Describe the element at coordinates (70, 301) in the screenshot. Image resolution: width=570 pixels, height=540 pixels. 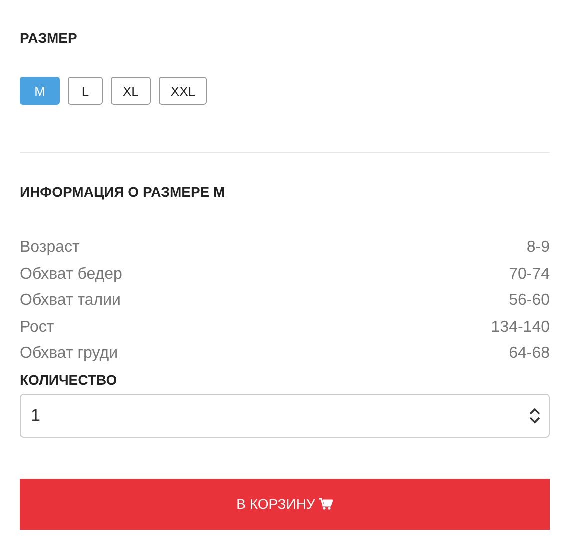
I see `info-label: Обхват талии` at that location.